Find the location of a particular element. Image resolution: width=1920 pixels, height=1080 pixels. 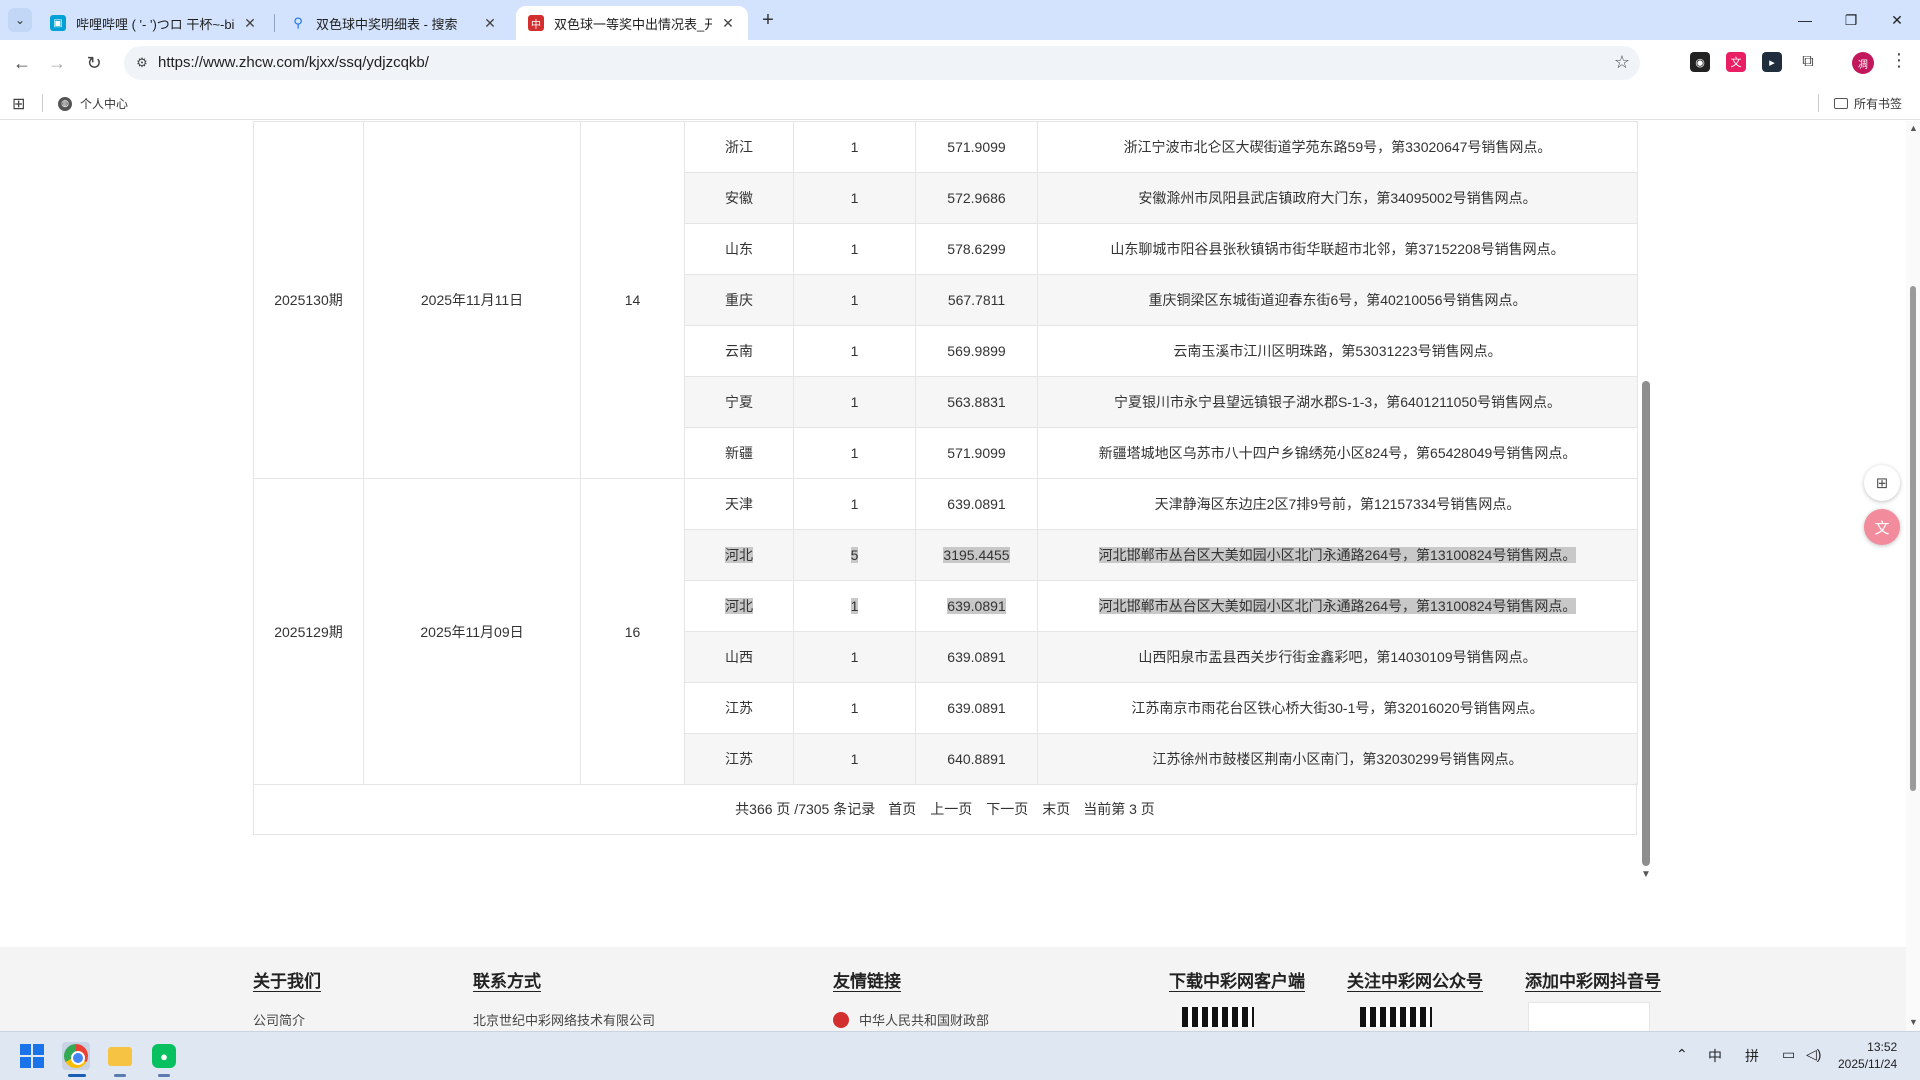

table-scrollbar-thumb is located at coordinates (1646, 623).